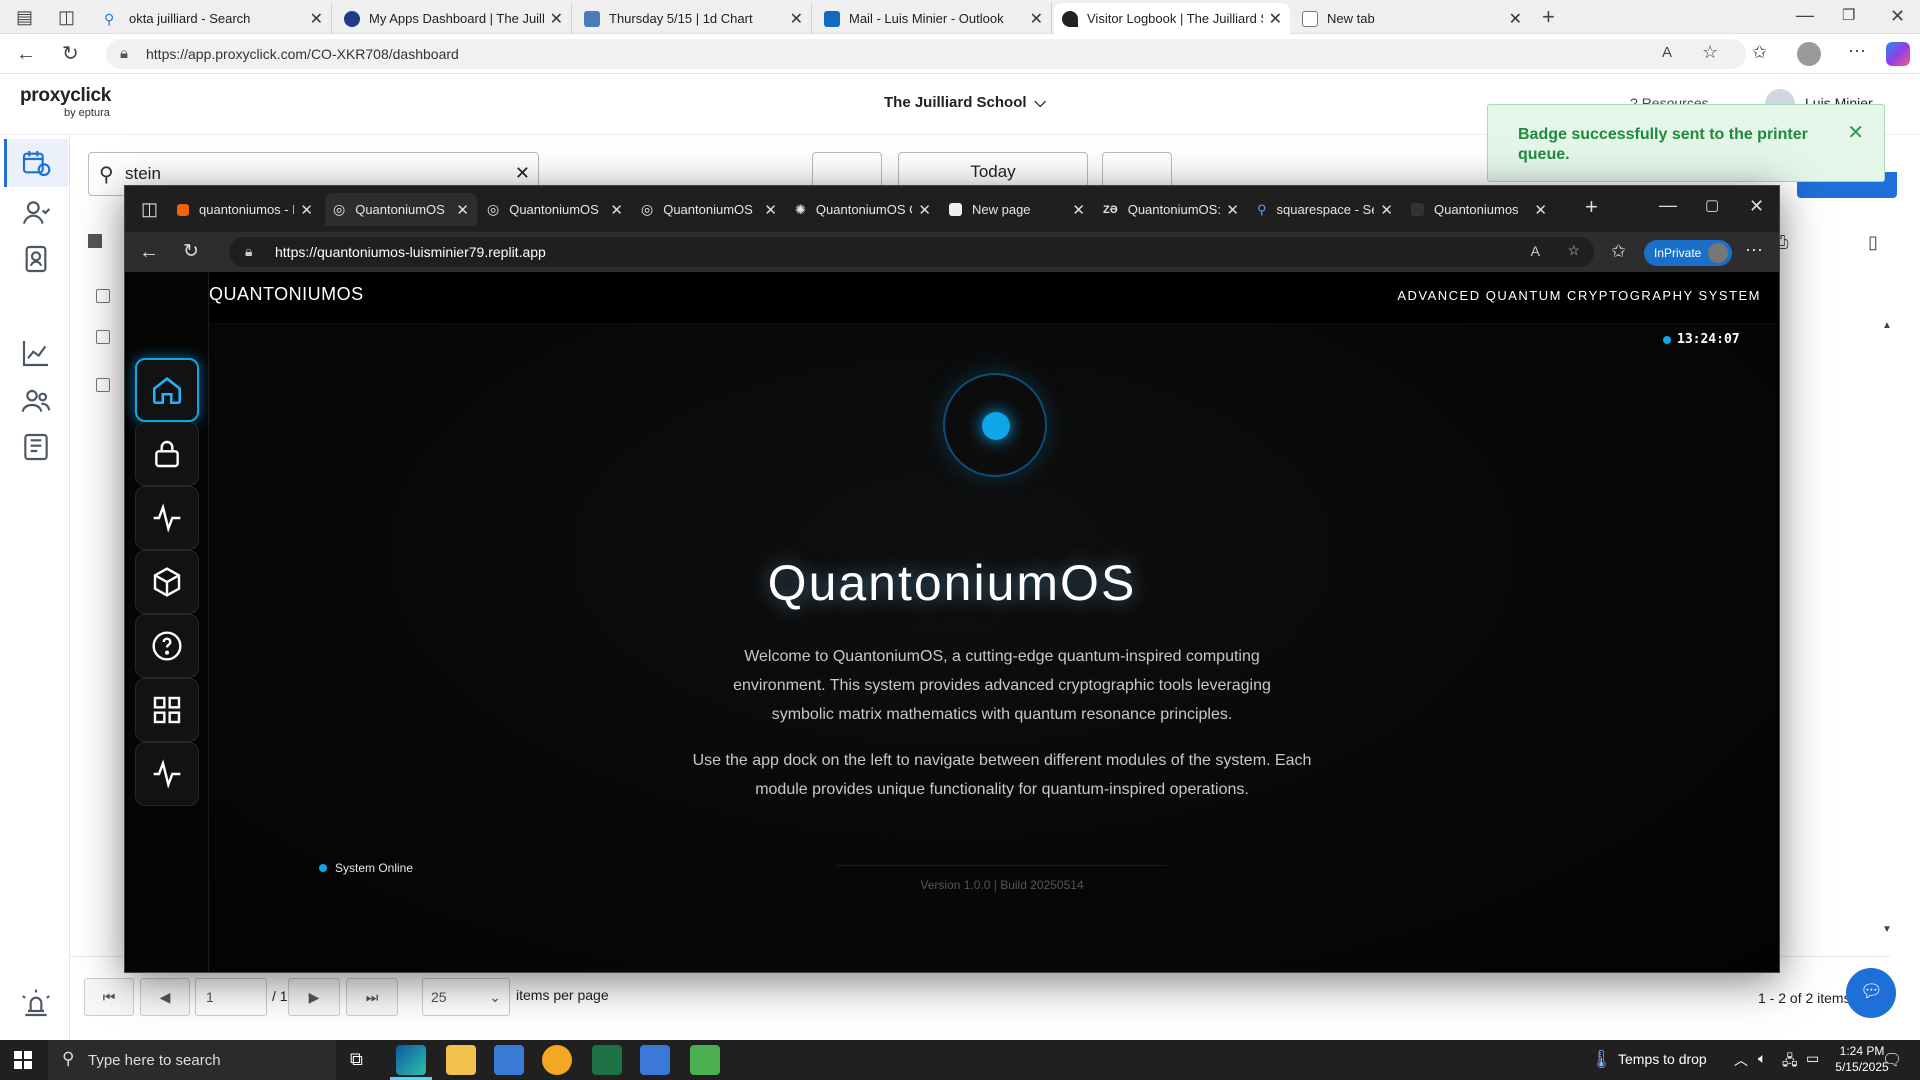  Describe the element at coordinates (36, 213) in the screenshot. I see `visitor-add-icon` at that location.